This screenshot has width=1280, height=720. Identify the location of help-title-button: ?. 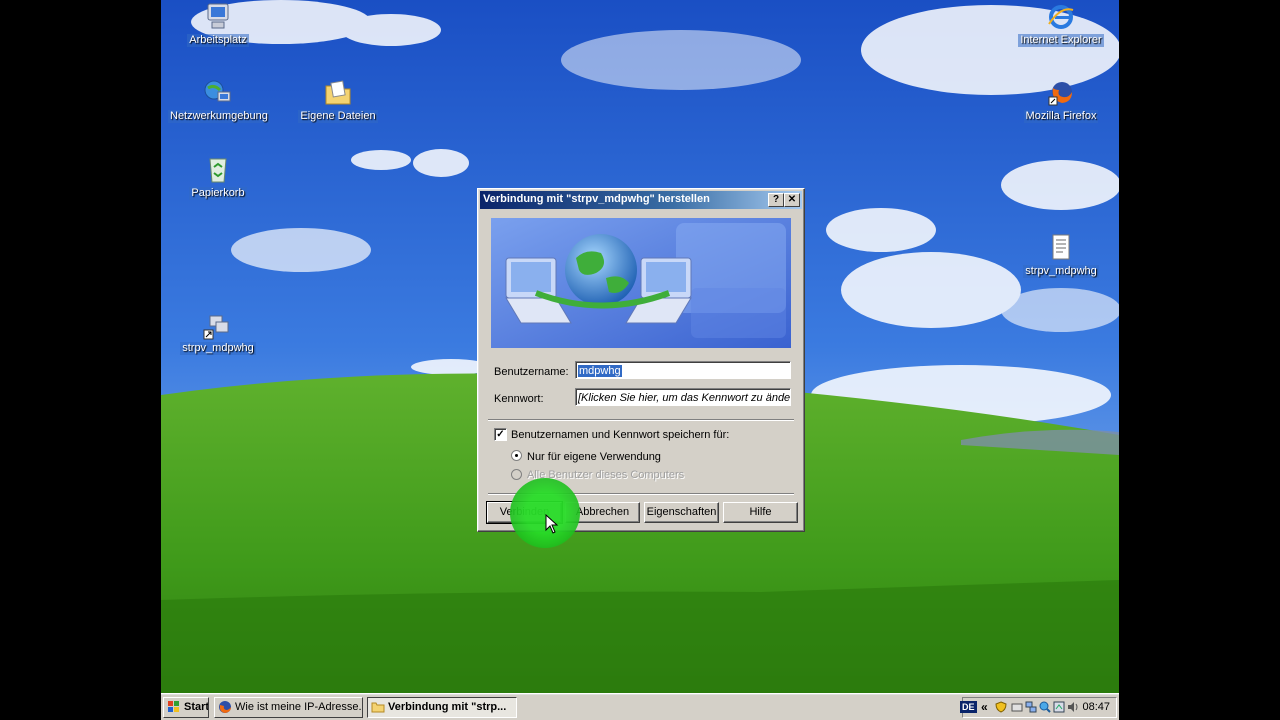
(776, 200).